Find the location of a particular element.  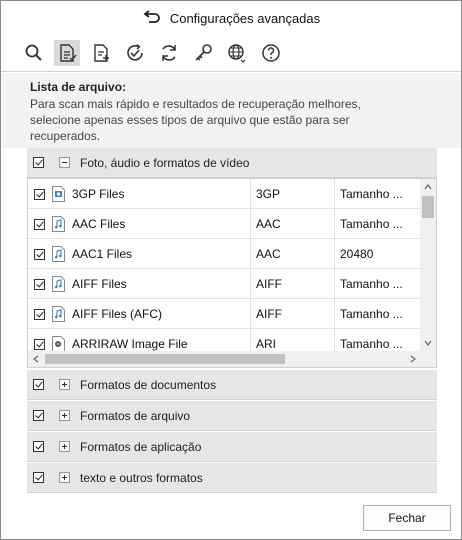

scroll-right-icon is located at coordinates (413, 359).